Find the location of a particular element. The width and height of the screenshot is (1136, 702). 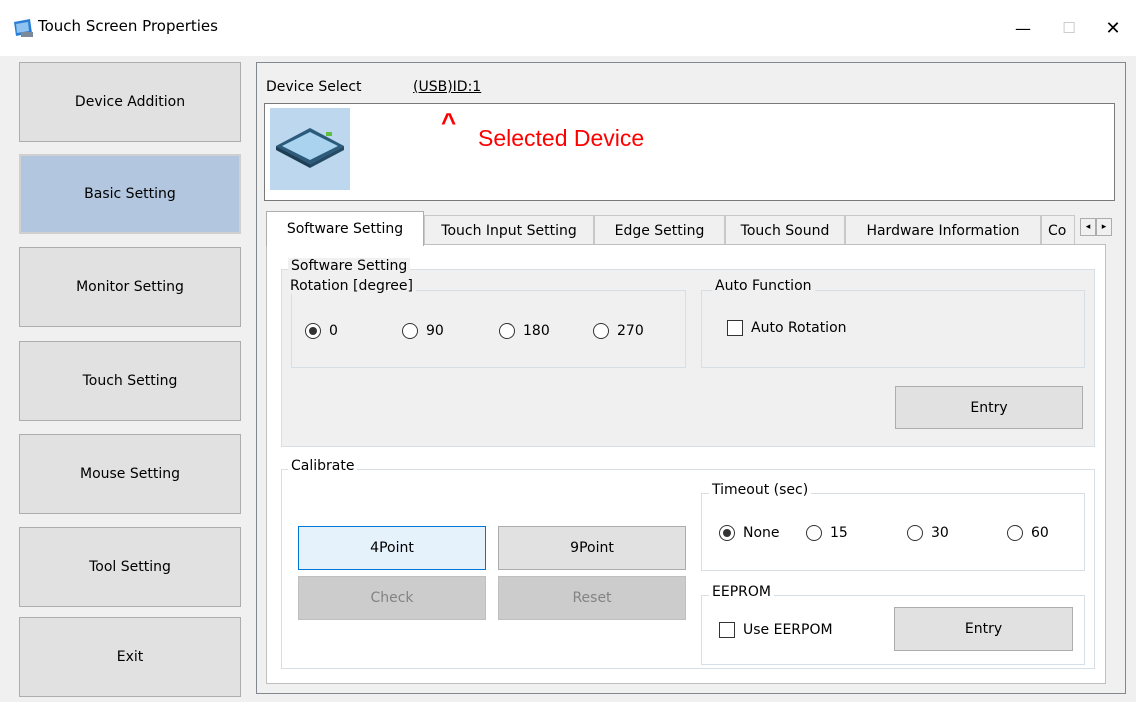

button-label: 9Point is located at coordinates (592, 548).